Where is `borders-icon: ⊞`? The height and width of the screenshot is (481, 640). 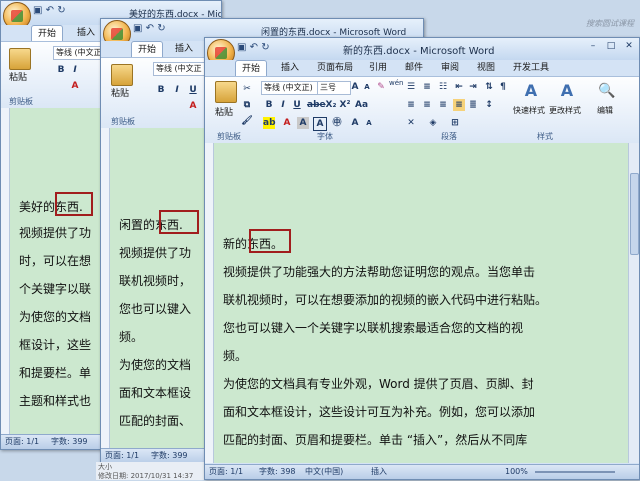 borders-icon: ⊞ is located at coordinates (455, 123).